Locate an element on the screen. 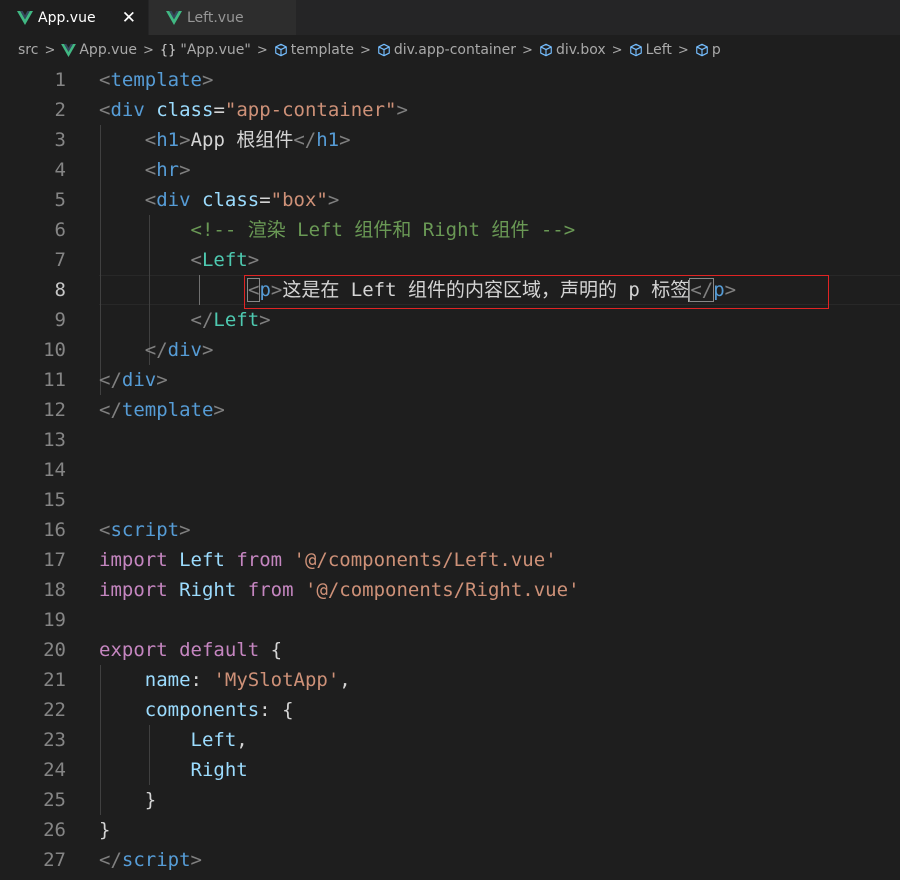 This screenshot has width=900, height=880. code-line-9: </Left> is located at coordinates (230, 320).